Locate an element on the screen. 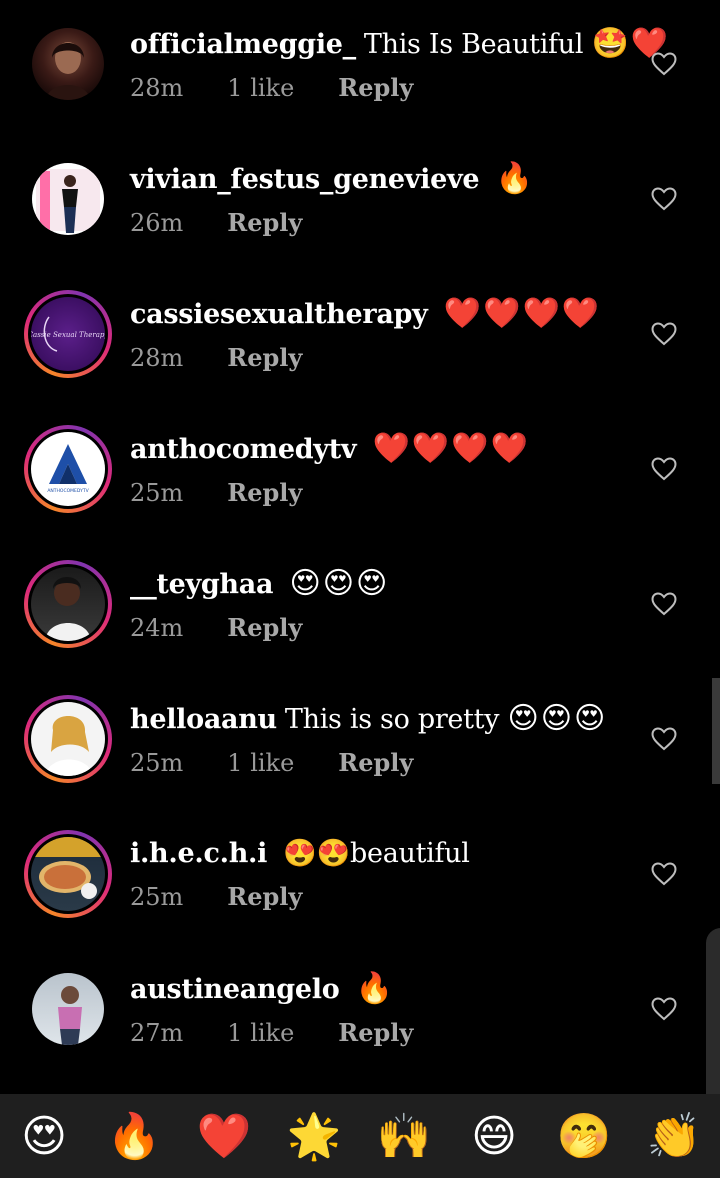 This screenshot has height=1178, width=720. comment-time: 27m is located at coordinates (157, 1033).